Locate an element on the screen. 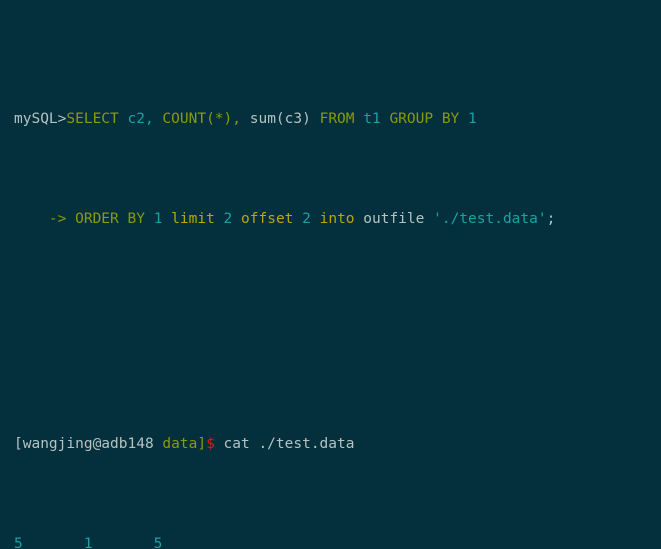 Image resolution: width=661 pixels, height=549 pixels. sql-orderby-index: 1 is located at coordinates (153, 219).